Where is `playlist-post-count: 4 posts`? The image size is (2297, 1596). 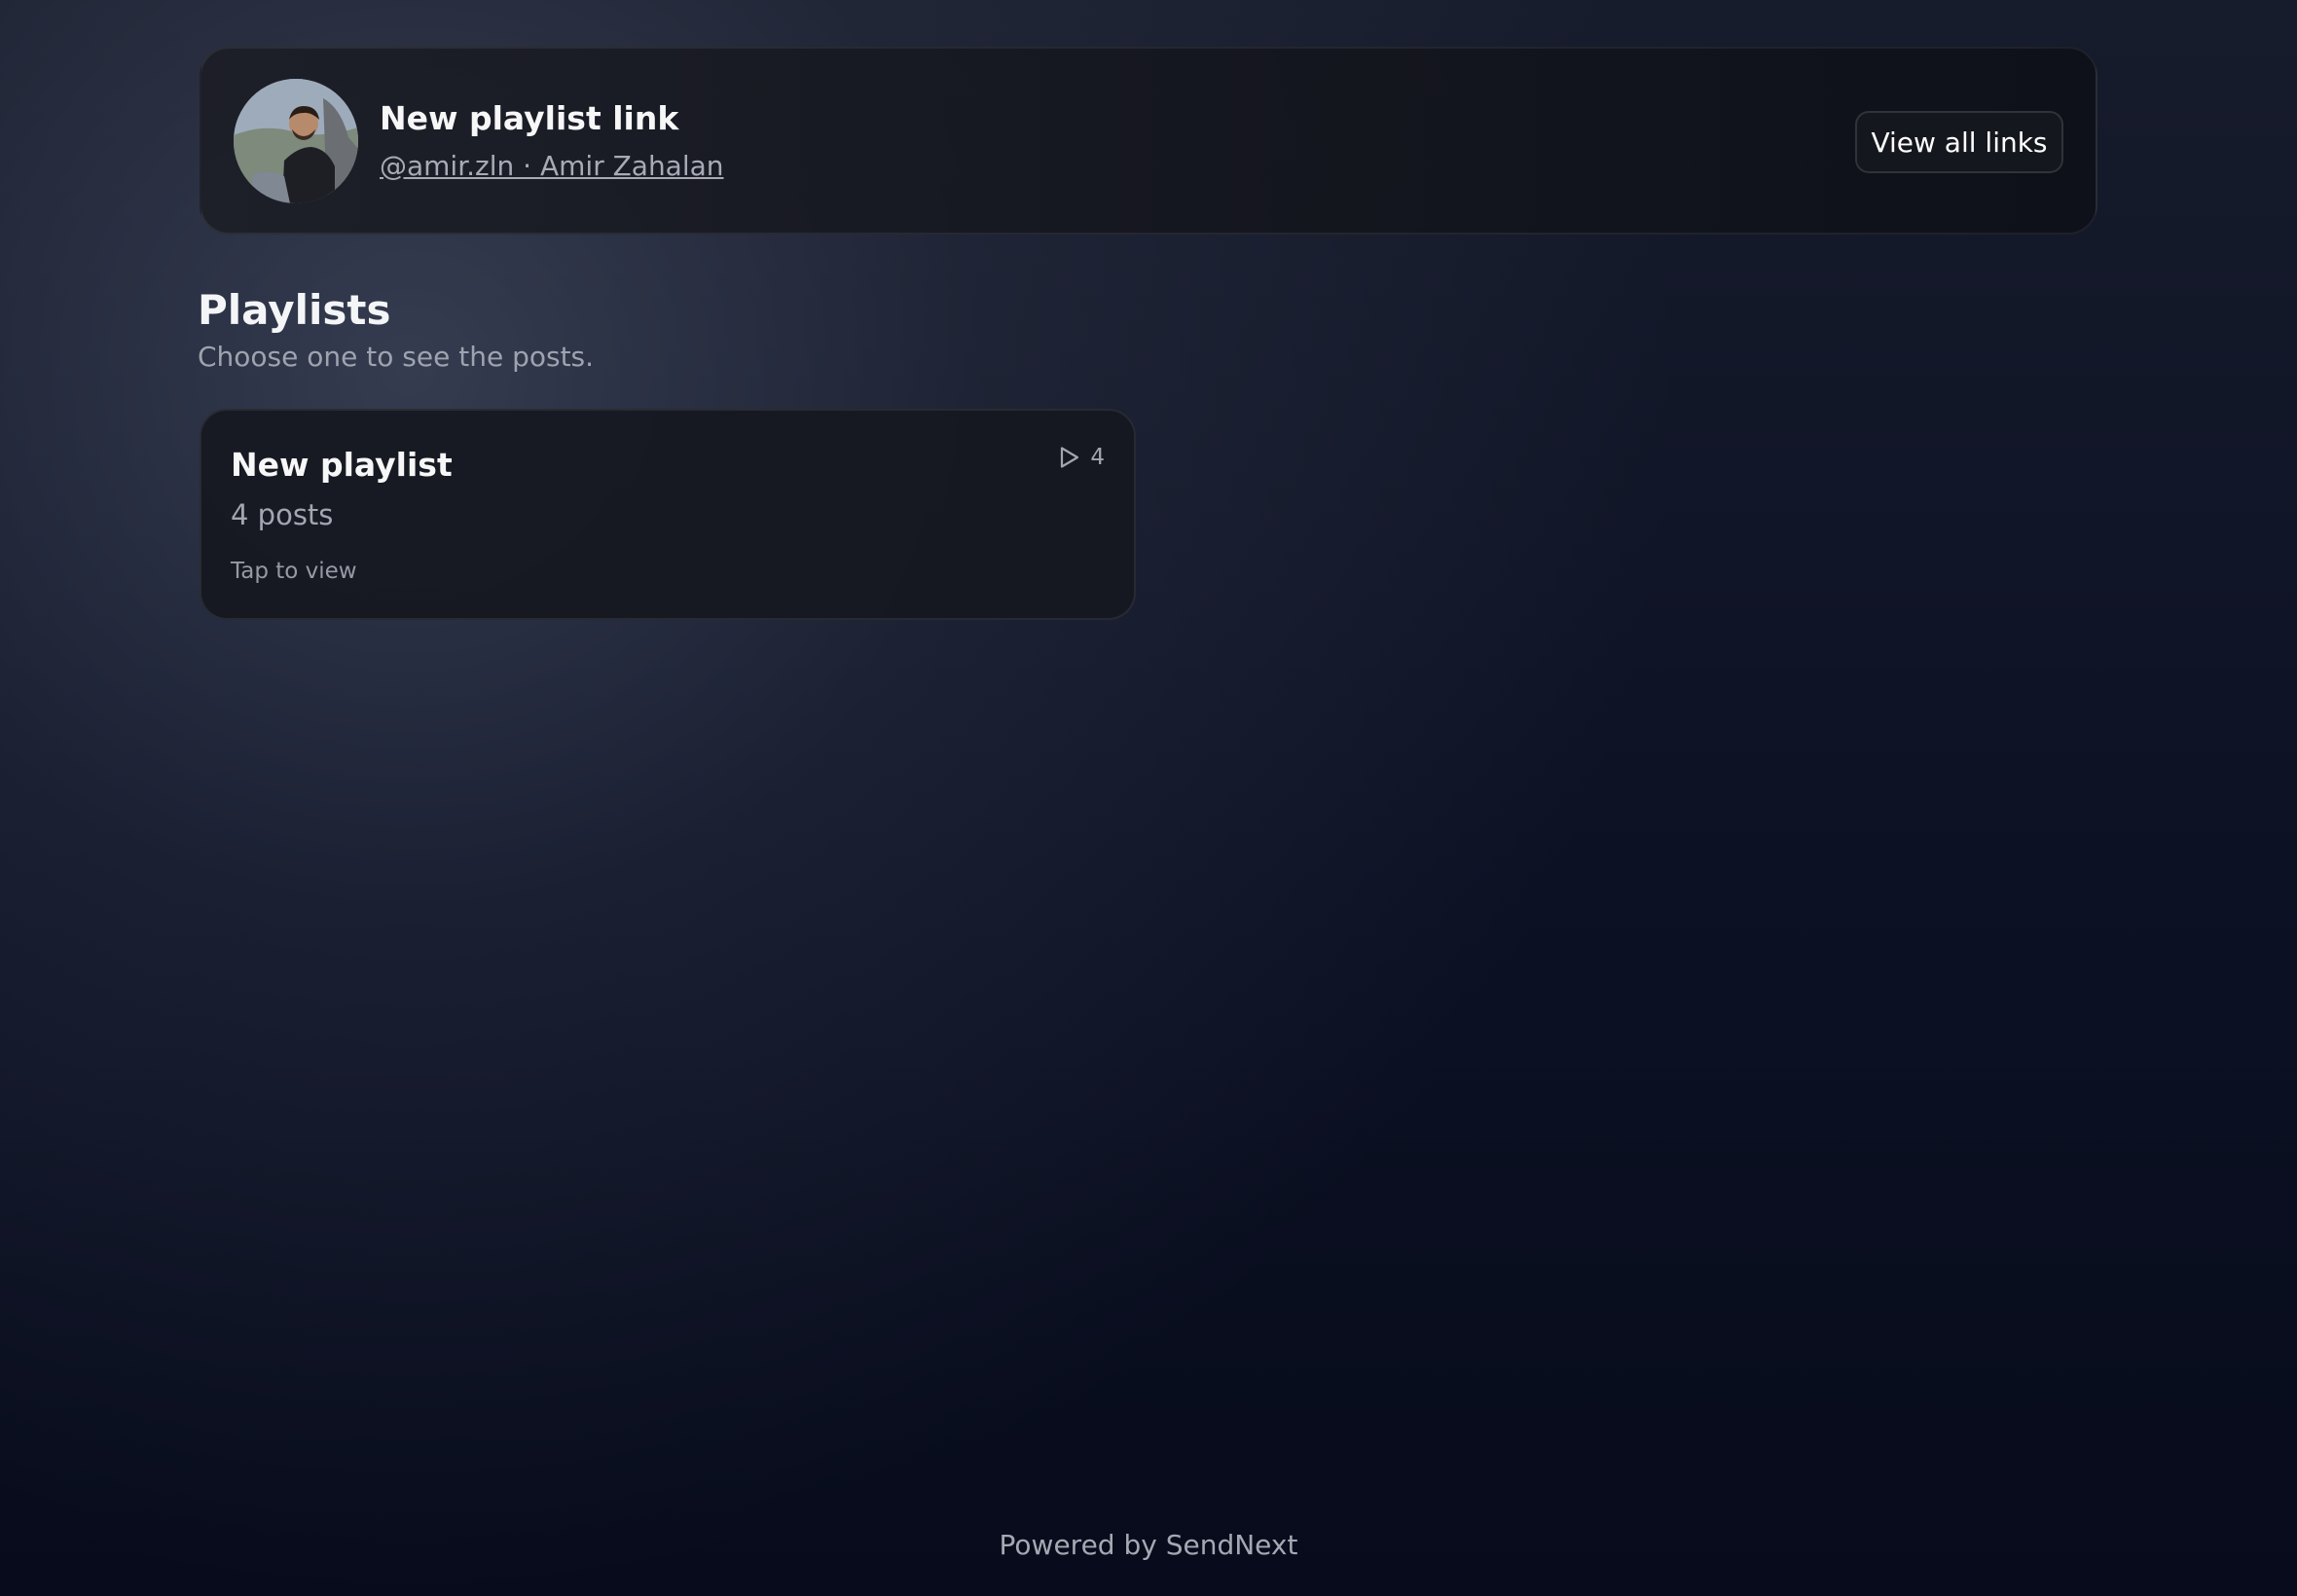
playlist-post-count: 4 posts is located at coordinates (282, 514).